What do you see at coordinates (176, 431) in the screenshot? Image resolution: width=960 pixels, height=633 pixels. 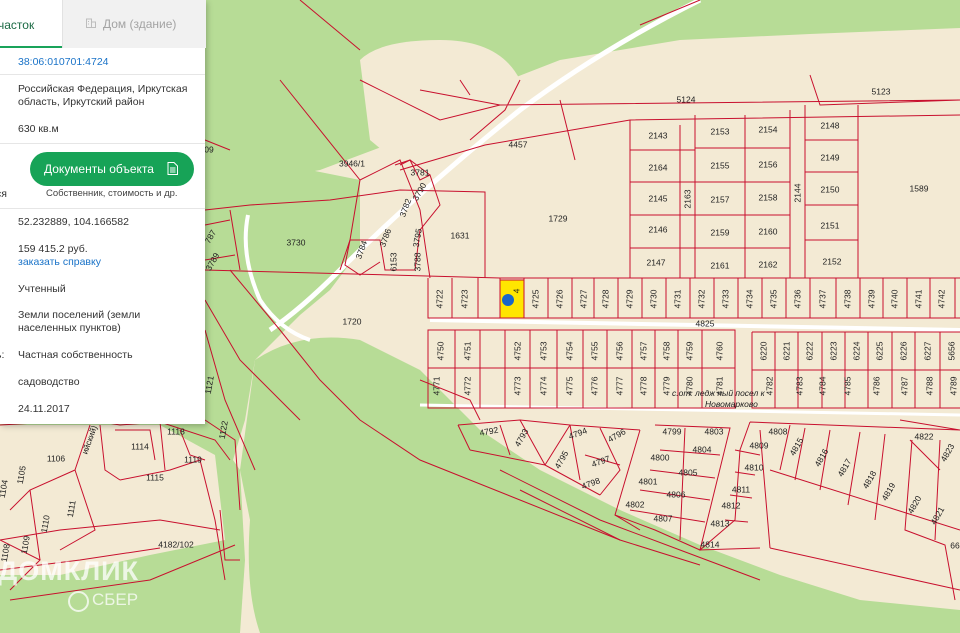 I see `parcel-label: 1118` at bounding box center [176, 431].